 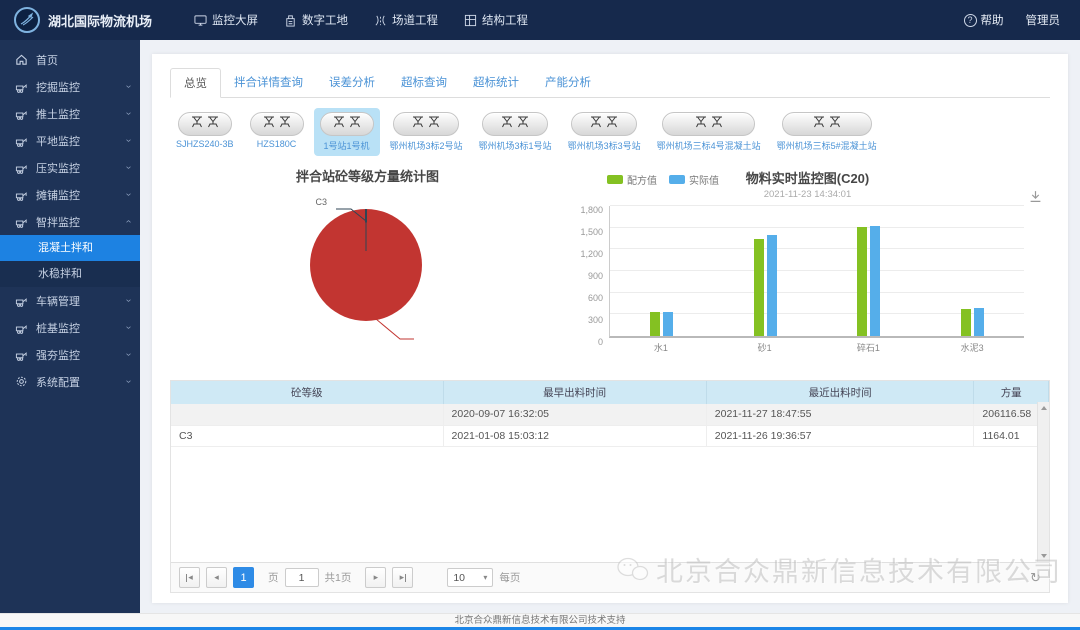 I want to click on first-page-button: ◂, so click(x=189, y=577).